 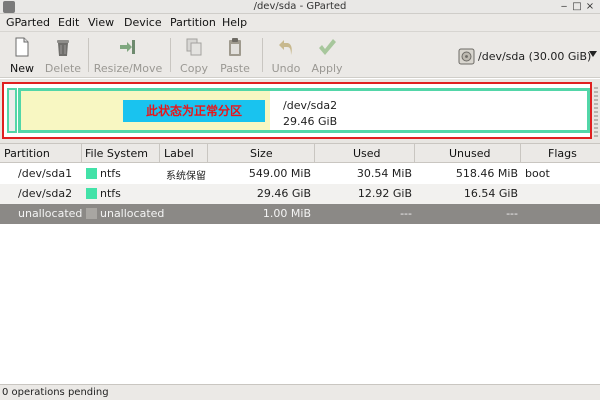 I want to click on disk-map-highlight: 此状态为正常分区 /dev/sda2 29.46 GiB, so click(x=297, y=110).